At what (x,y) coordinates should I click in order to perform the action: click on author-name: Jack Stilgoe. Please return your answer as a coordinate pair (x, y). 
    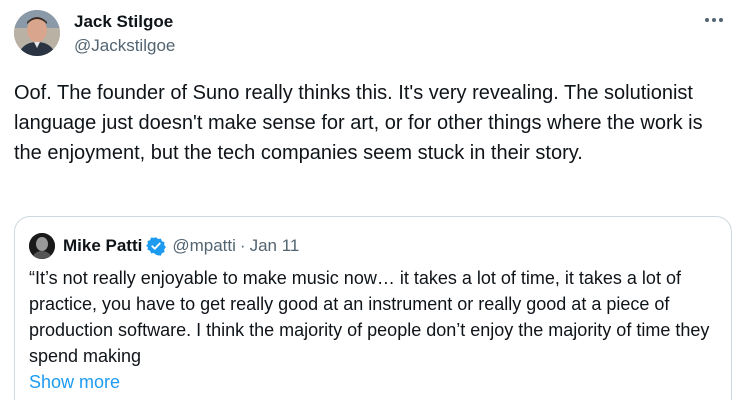
    Looking at the image, I should click on (123, 22).